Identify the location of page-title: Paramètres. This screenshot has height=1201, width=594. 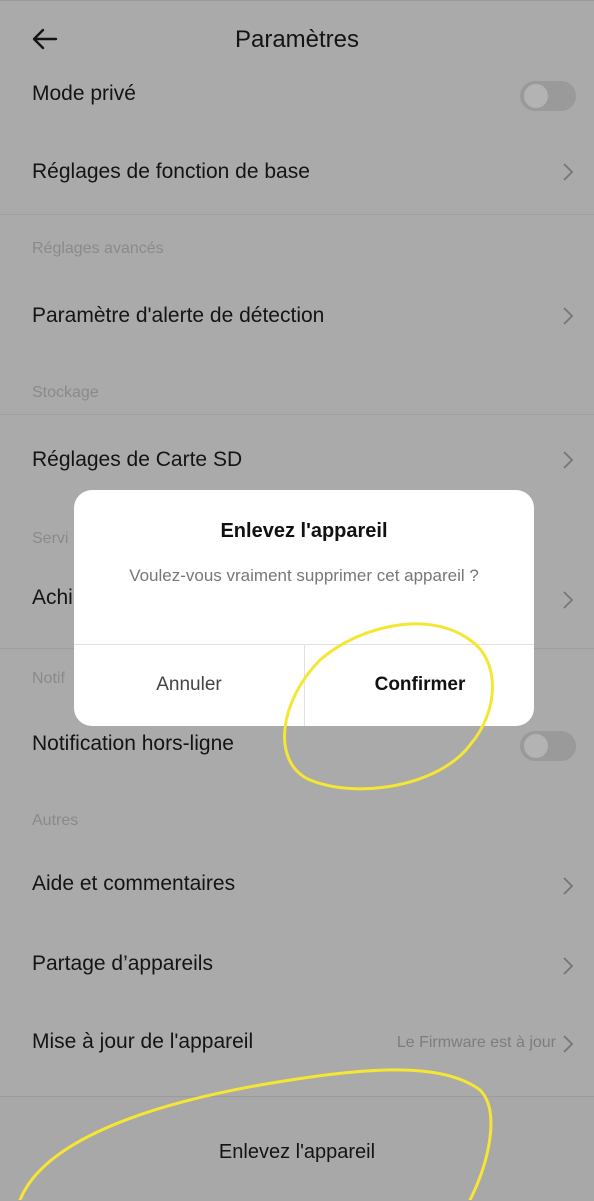
(297, 39).